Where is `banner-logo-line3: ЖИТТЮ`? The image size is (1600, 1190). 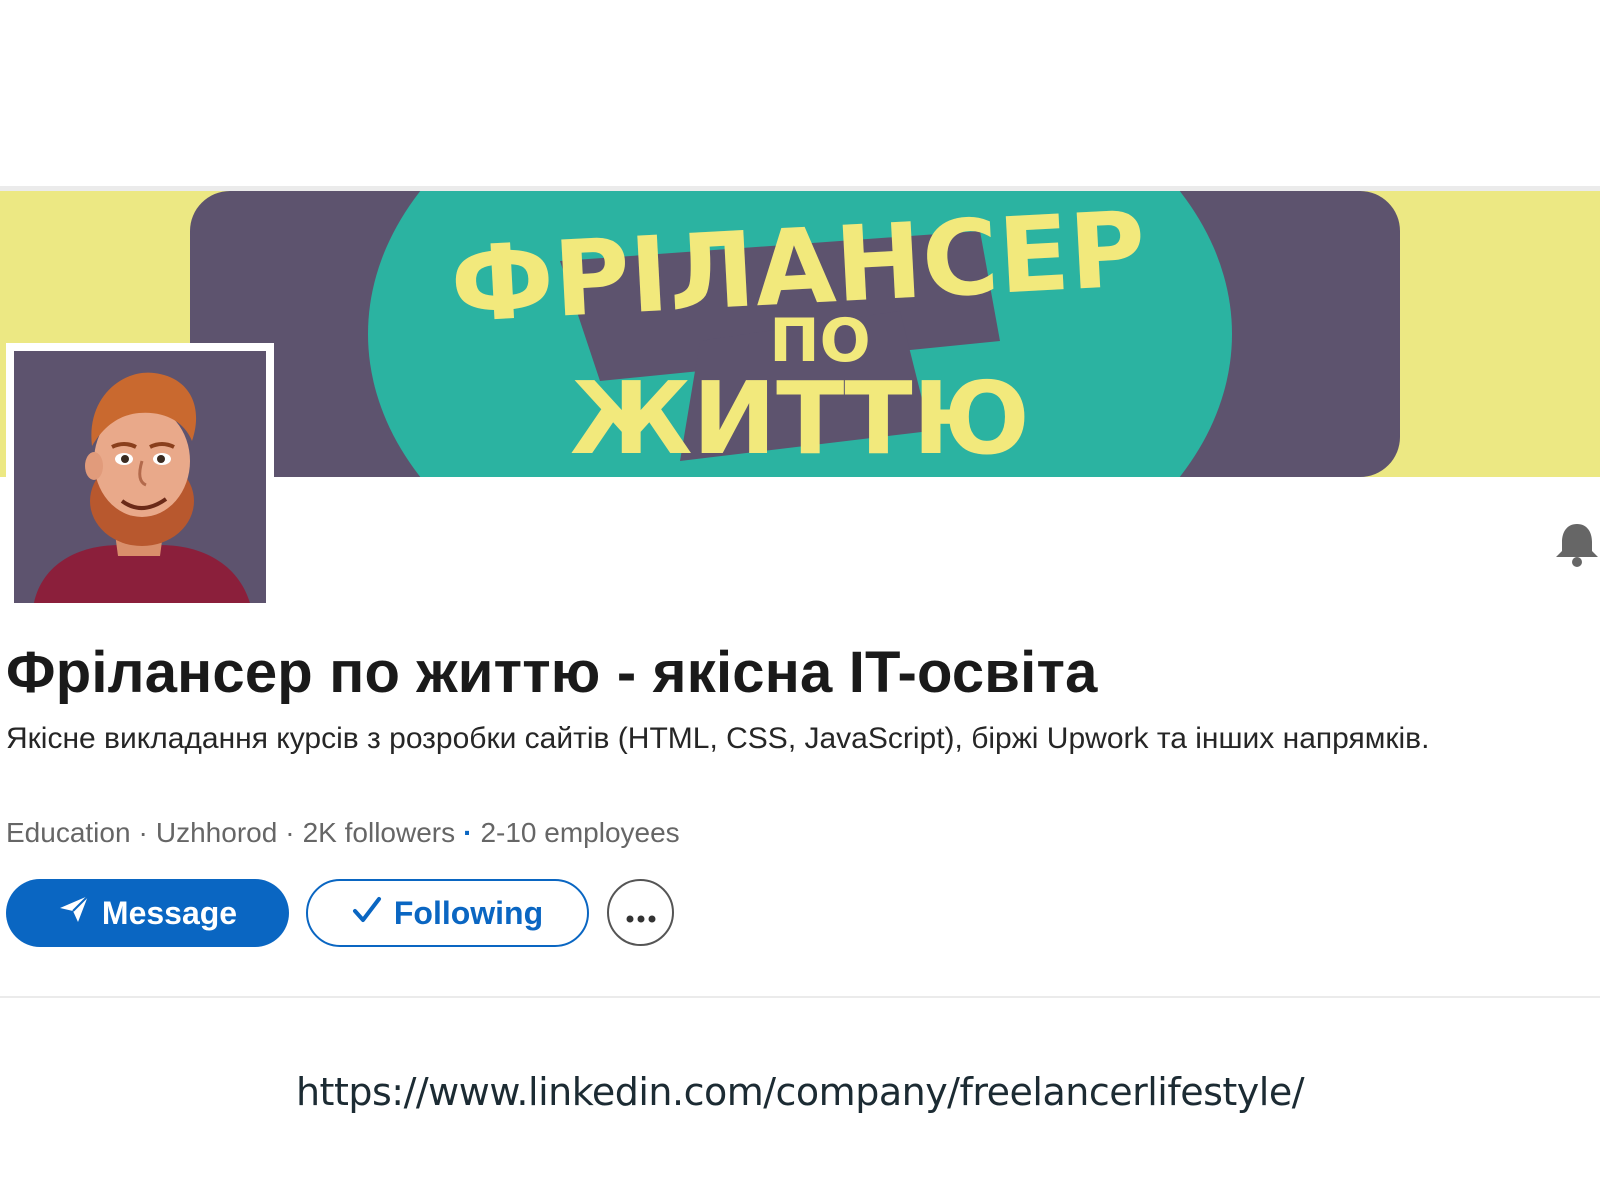 banner-logo-line3: ЖИТТЮ is located at coordinates (800, 418).